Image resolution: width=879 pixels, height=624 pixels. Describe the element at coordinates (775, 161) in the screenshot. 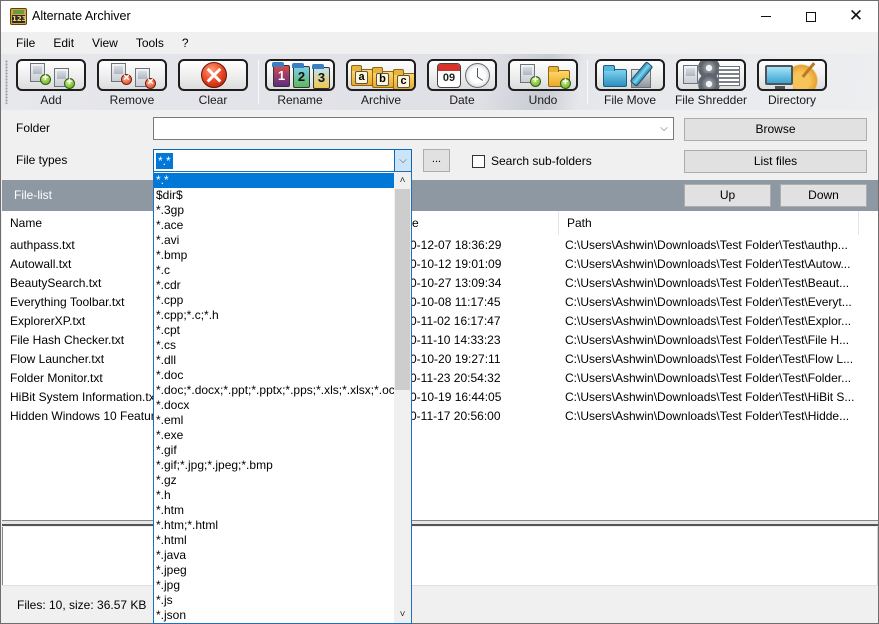

I see `list-files-button: List files` at that location.